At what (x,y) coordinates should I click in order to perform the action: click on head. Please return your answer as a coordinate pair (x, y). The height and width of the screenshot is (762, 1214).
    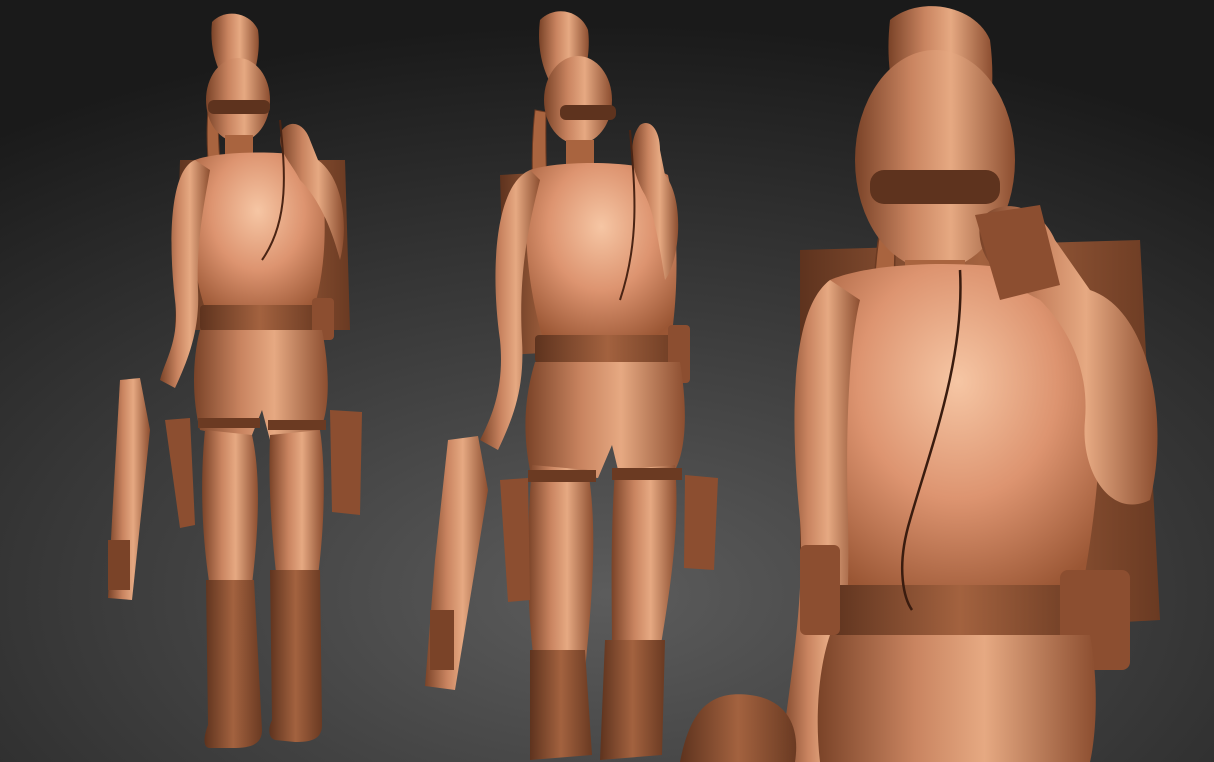
    Looking at the image, I should click on (578, 100).